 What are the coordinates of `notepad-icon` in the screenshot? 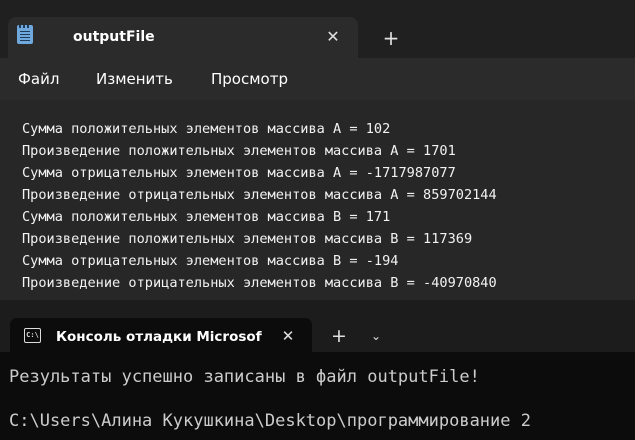 It's located at (25, 34).